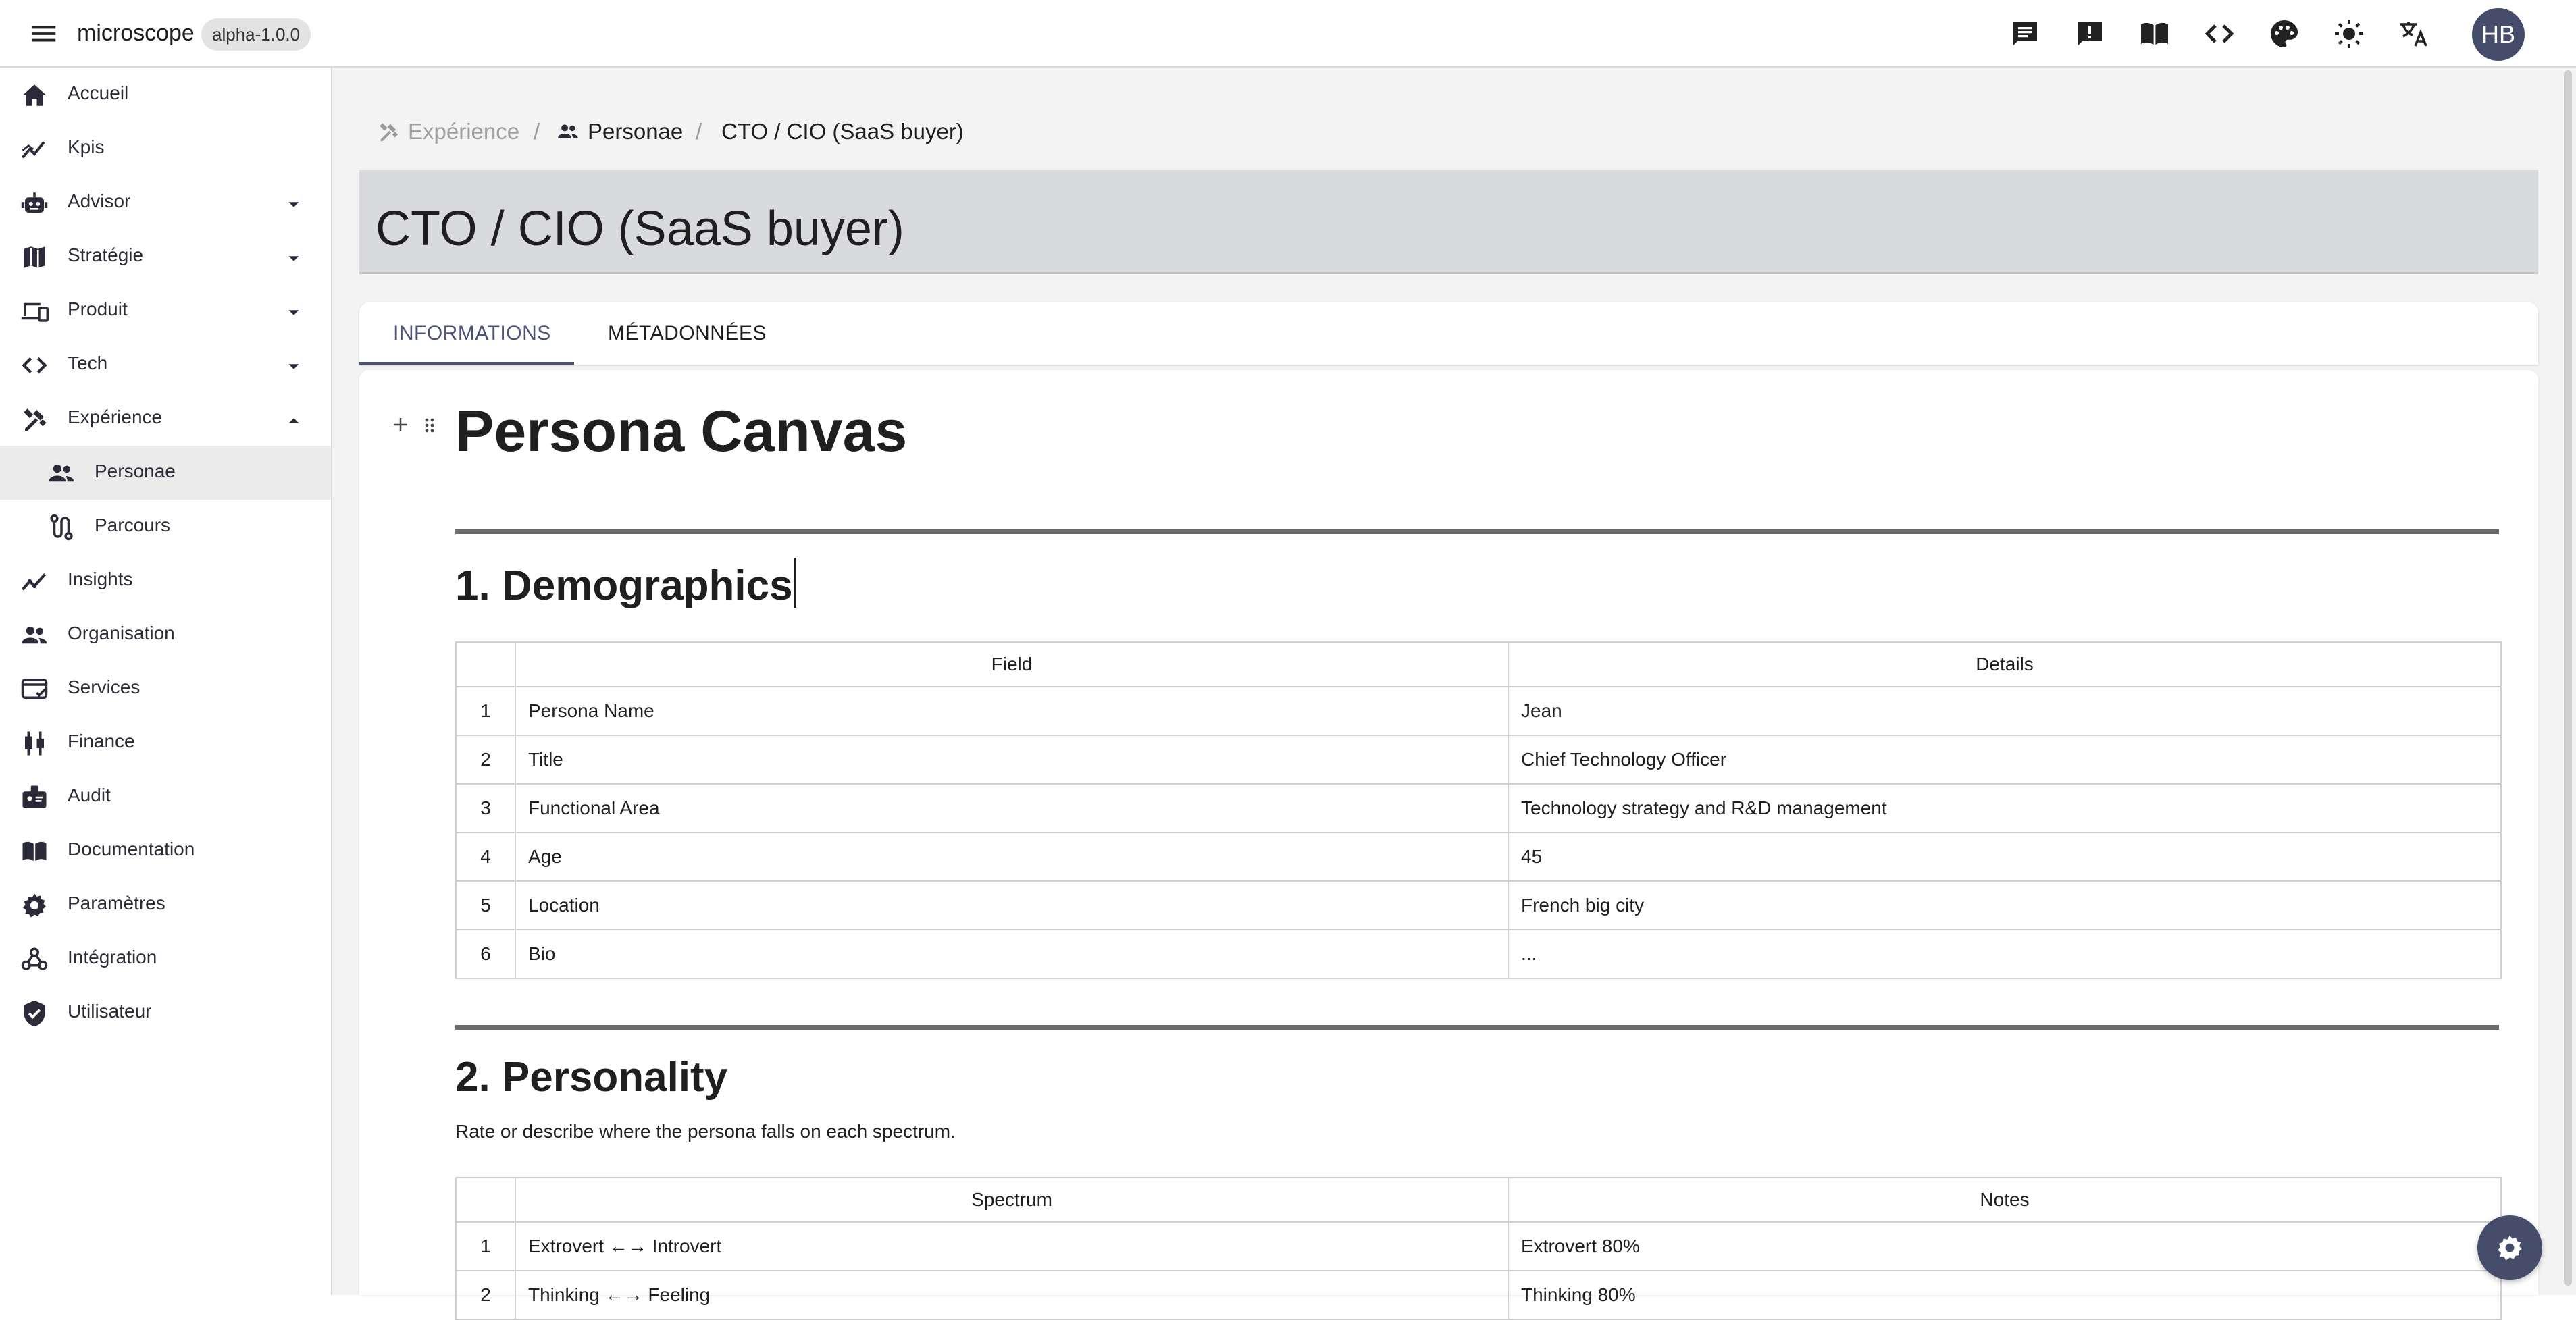  I want to click on table-cell: Thinking 80%, so click(2005, 1295).